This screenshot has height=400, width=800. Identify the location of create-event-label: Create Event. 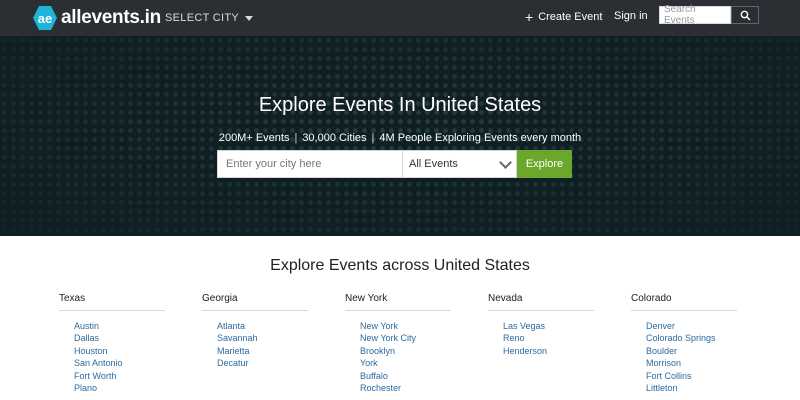
(570, 17).